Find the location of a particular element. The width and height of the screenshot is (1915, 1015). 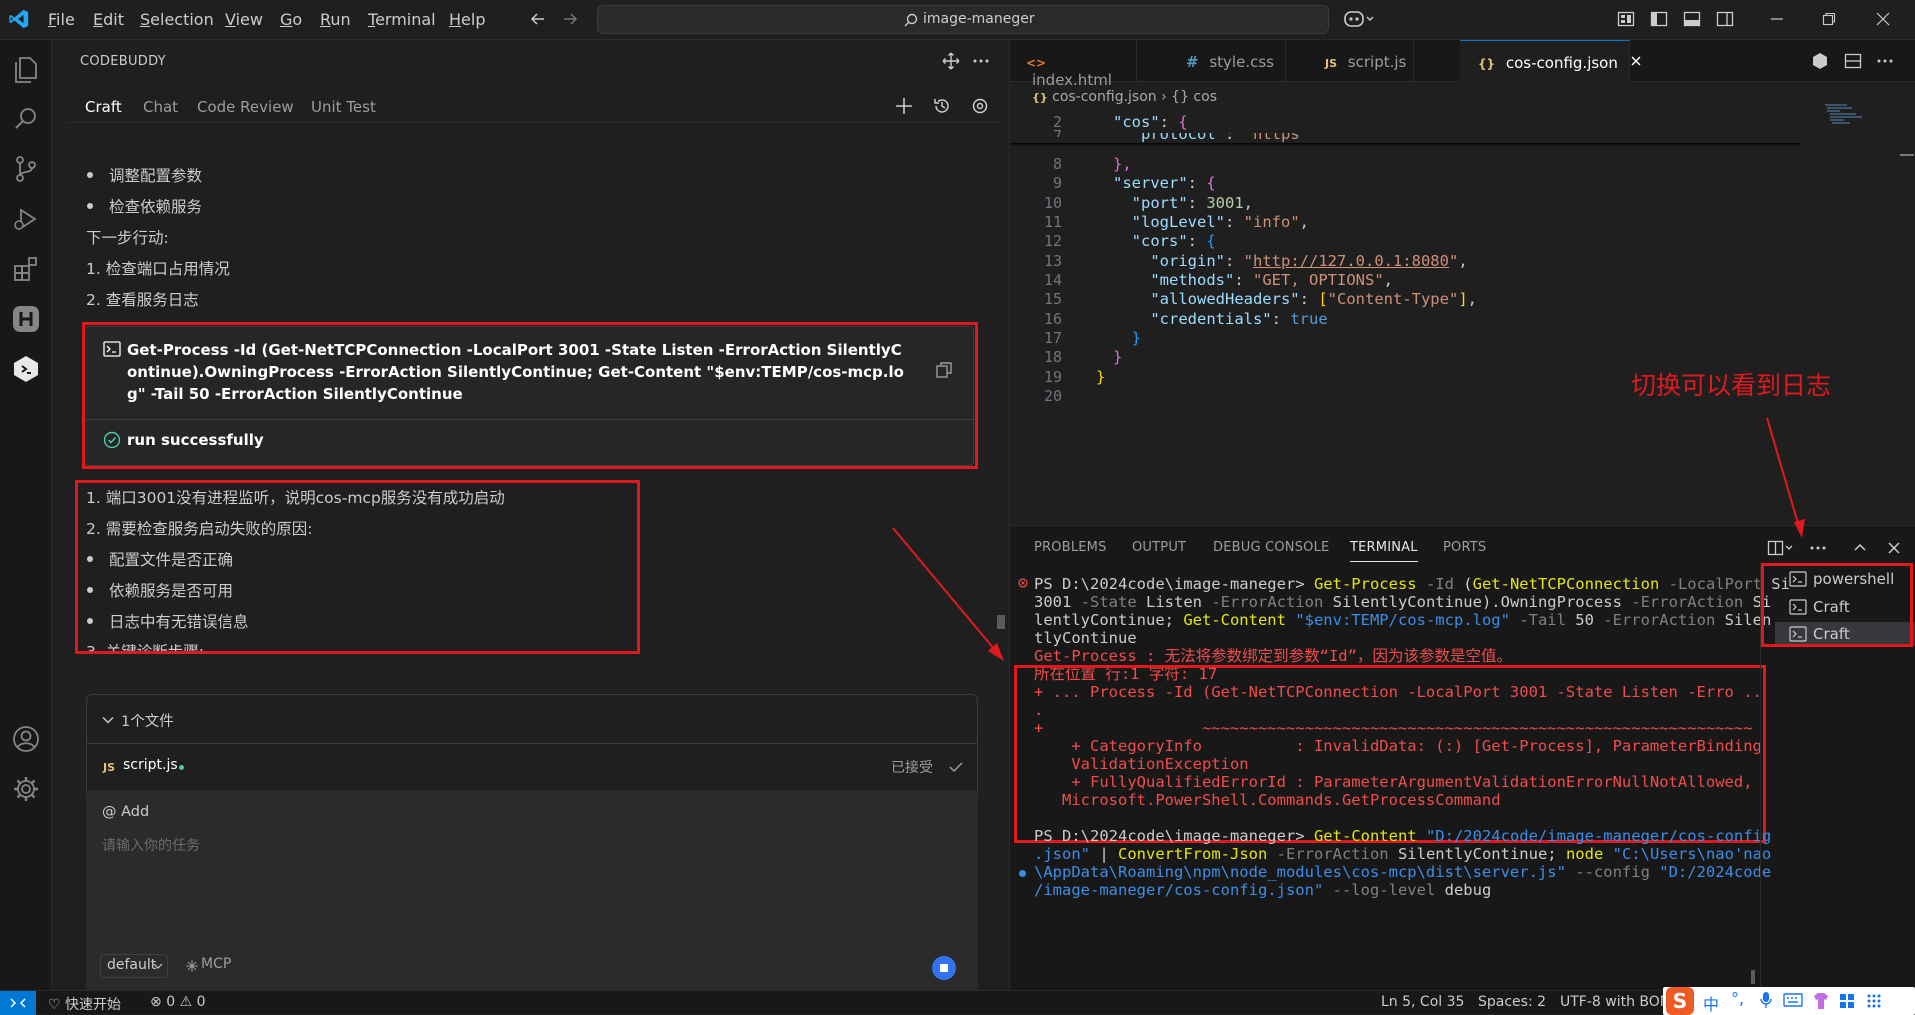

punctuation-icon: °, is located at coordinates (1738, 998).